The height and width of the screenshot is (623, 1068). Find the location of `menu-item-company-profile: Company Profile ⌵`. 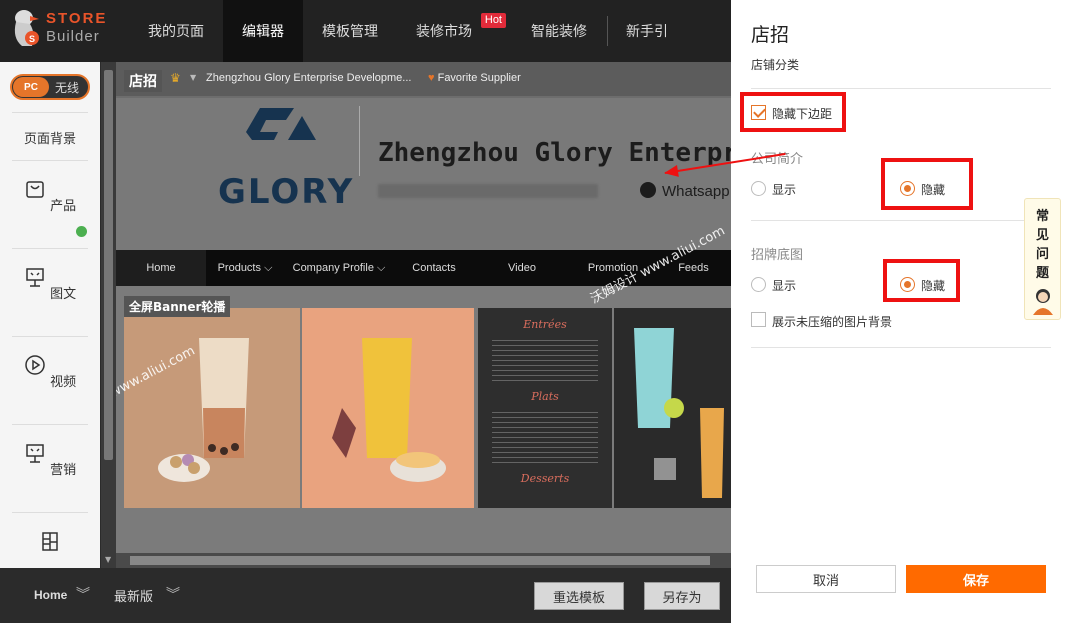

menu-item-company-profile: Company Profile ⌵ is located at coordinates (339, 268).